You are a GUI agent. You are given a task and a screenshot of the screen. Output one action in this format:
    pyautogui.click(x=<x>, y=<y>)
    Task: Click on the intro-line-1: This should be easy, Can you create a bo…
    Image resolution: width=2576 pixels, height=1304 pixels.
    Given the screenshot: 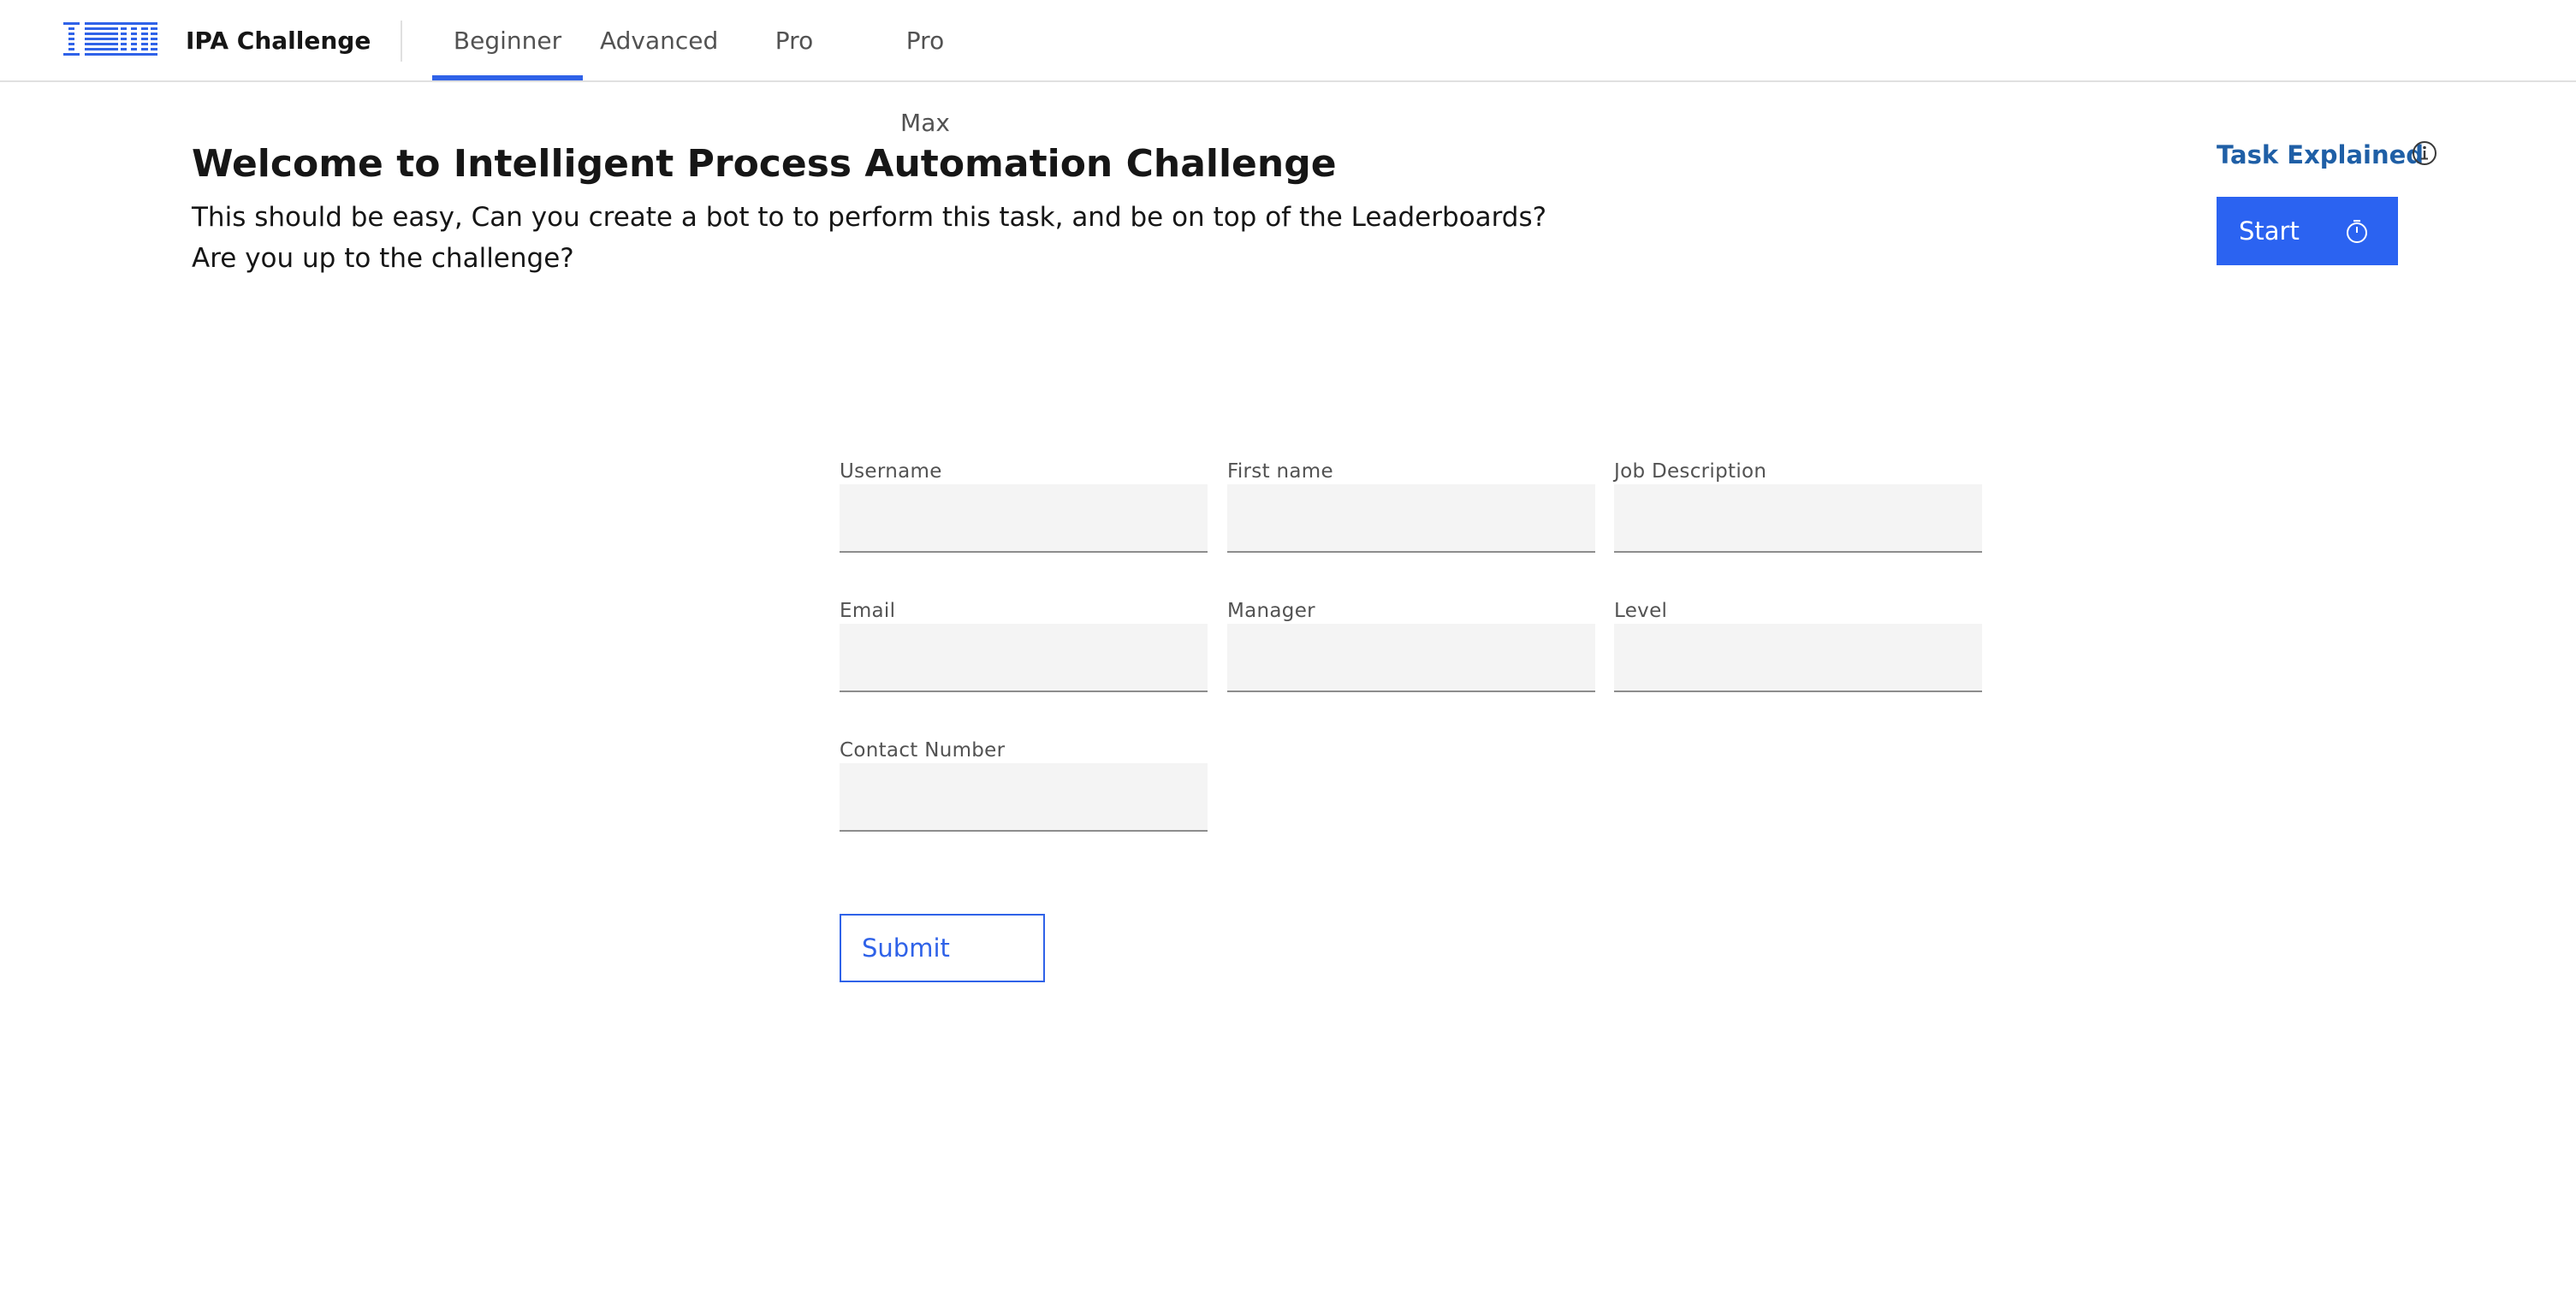 What is the action you would take?
    pyautogui.click(x=869, y=217)
    